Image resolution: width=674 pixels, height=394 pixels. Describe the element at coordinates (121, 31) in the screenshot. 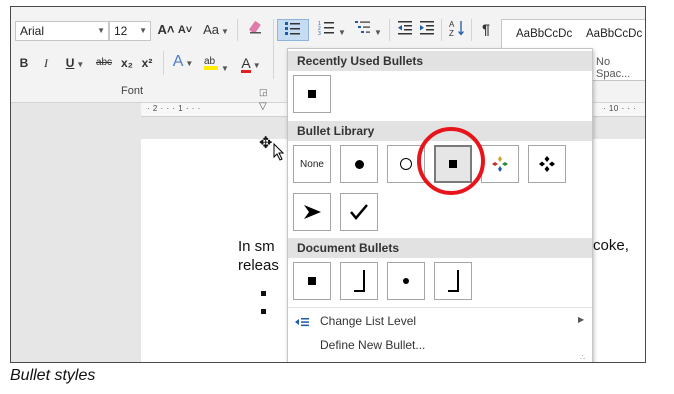

I see `font-size-value: 12` at that location.